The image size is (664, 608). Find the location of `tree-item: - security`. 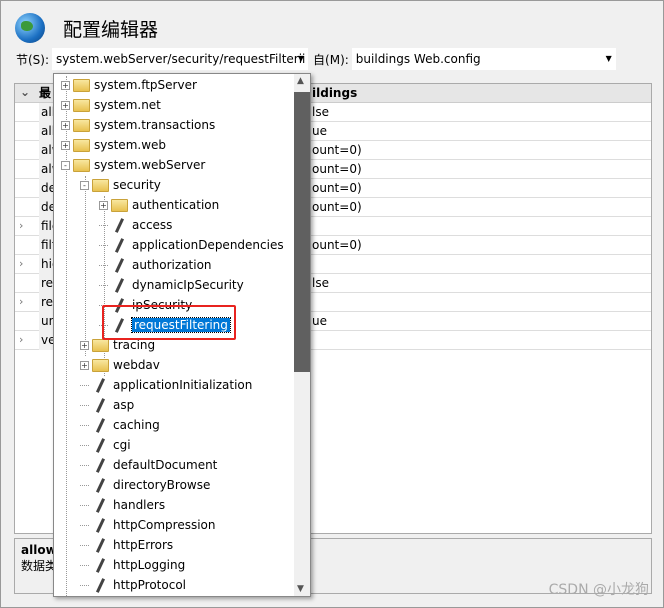

tree-item: - security is located at coordinates (120, 185).